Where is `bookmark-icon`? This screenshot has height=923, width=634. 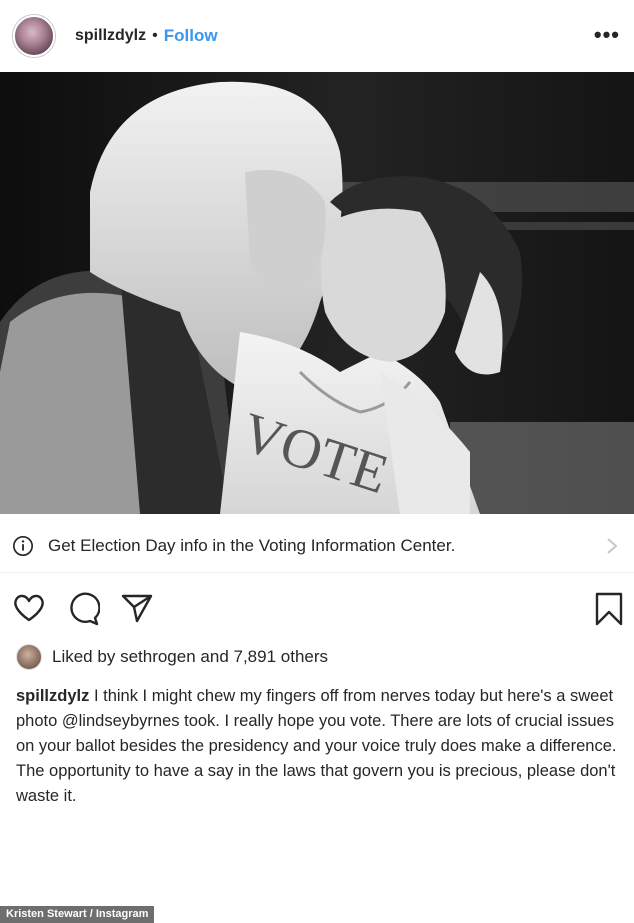
bookmark-icon is located at coordinates (609, 609).